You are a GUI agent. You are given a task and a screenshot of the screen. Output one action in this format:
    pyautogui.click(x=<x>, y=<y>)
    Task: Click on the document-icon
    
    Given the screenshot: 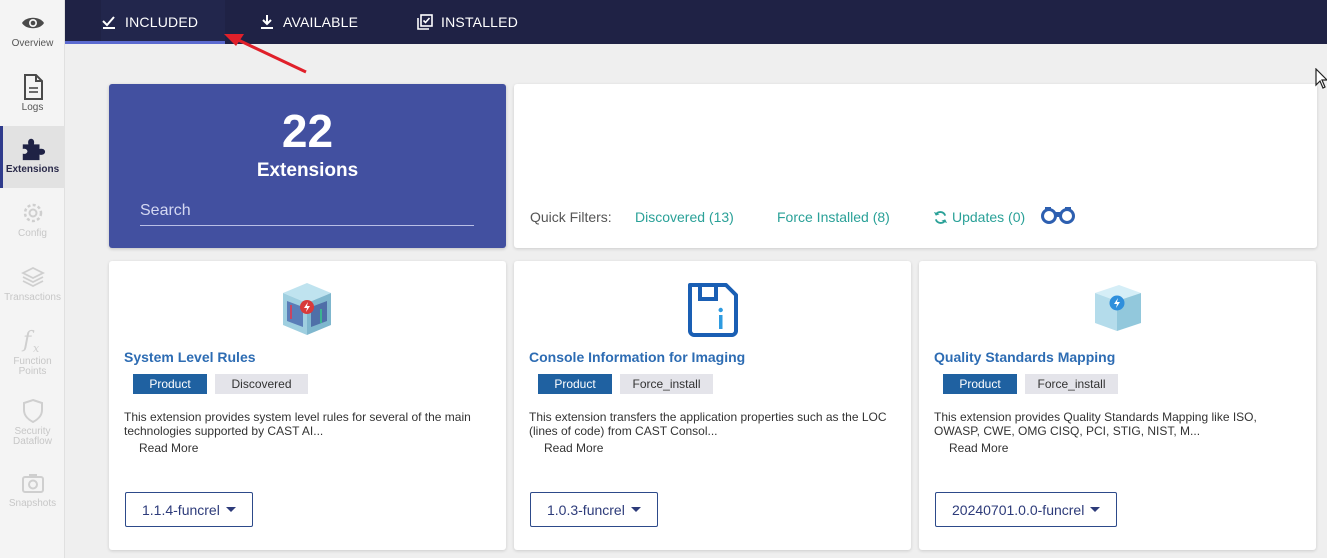 What is the action you would take?
    pyautogui.click(x=33, y=87)
    